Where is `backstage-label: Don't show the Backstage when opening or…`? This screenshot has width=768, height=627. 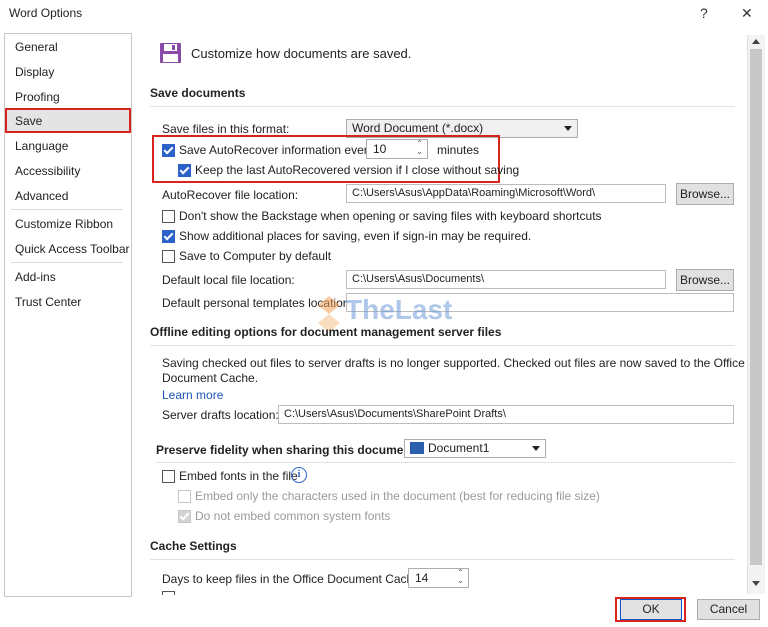 backstage-label: Don't show the Backstage when opening or… is located at coordinates (390, 216).